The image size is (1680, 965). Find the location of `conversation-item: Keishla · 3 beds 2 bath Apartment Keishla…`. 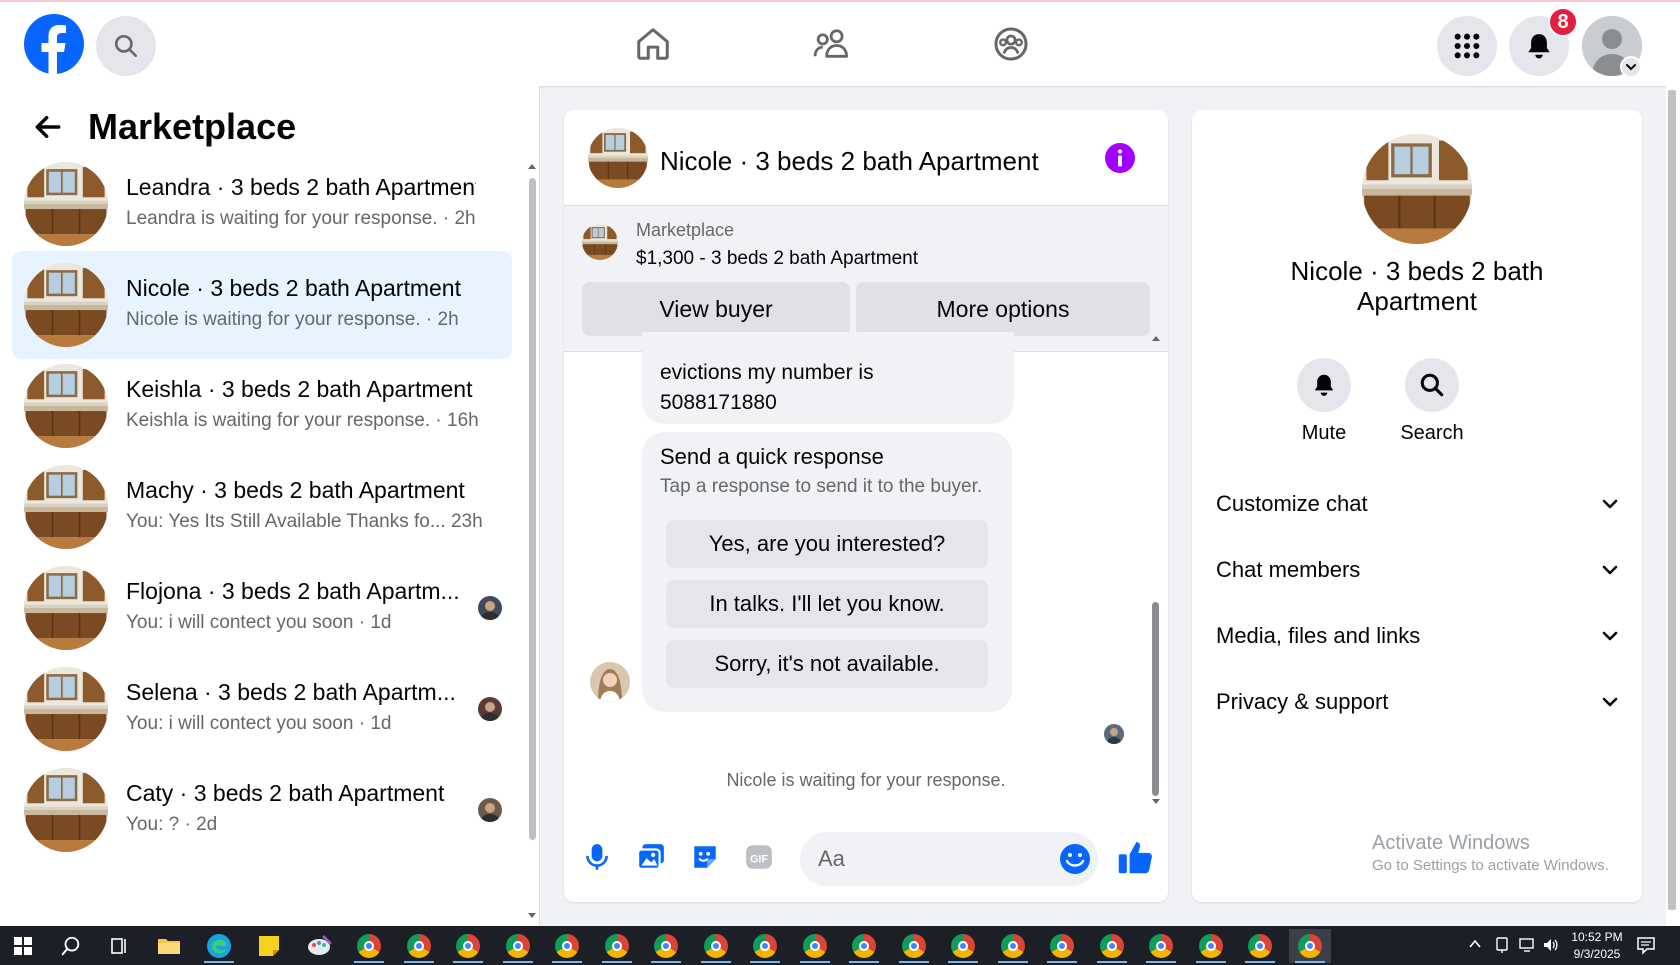

conversation-item: Keishla · 3 beds 2 bath Apartment Keishla… is located at coordinates (262, 406).